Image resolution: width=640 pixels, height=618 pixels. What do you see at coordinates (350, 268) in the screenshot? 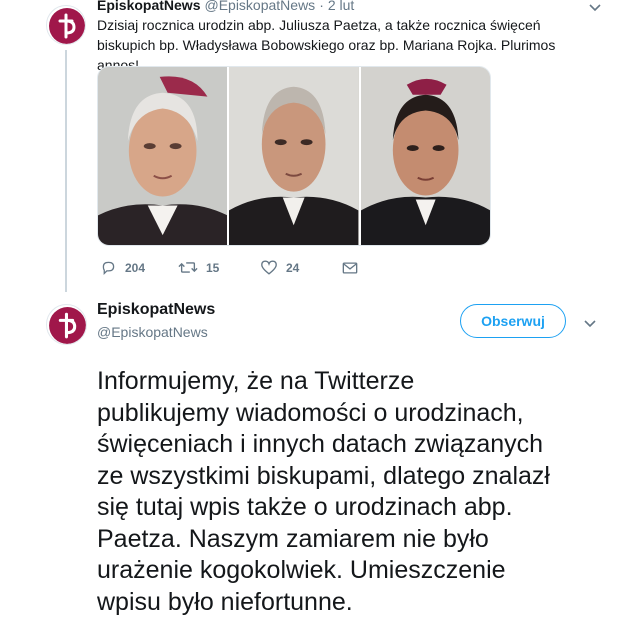
I see `message-icon` at bounding box center [350, 268].